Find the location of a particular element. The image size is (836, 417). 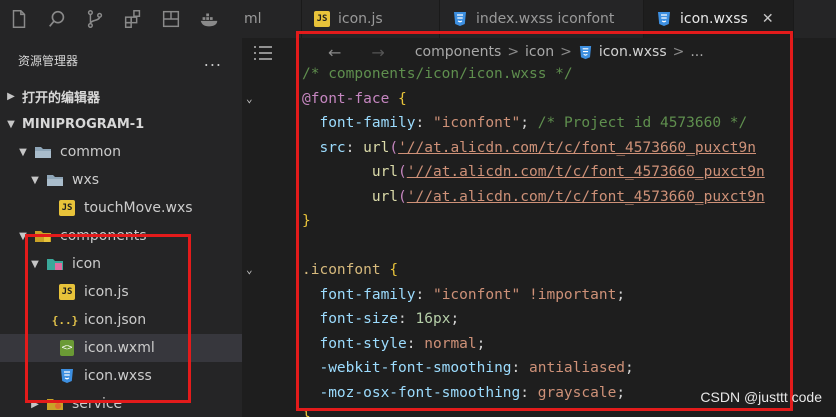

tree-label: icon.js is located at coordinates (106, 292).